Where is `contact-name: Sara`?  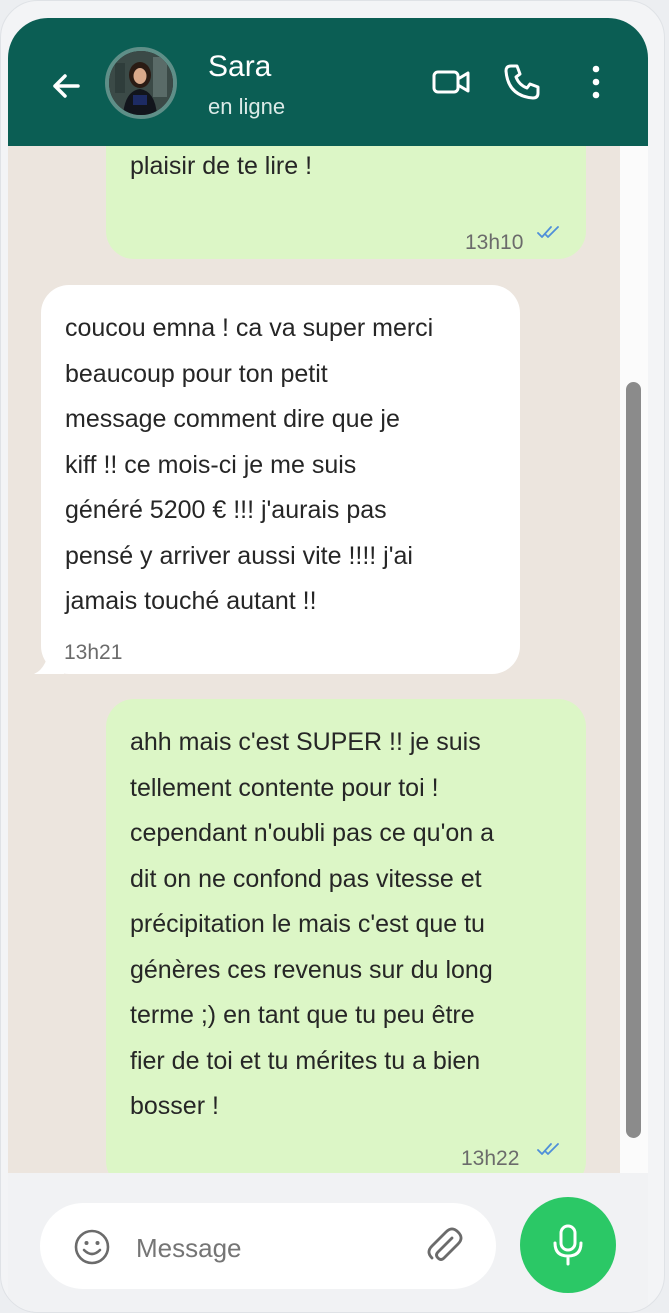 contact-name: Sara is located at coordinates (239, 67).